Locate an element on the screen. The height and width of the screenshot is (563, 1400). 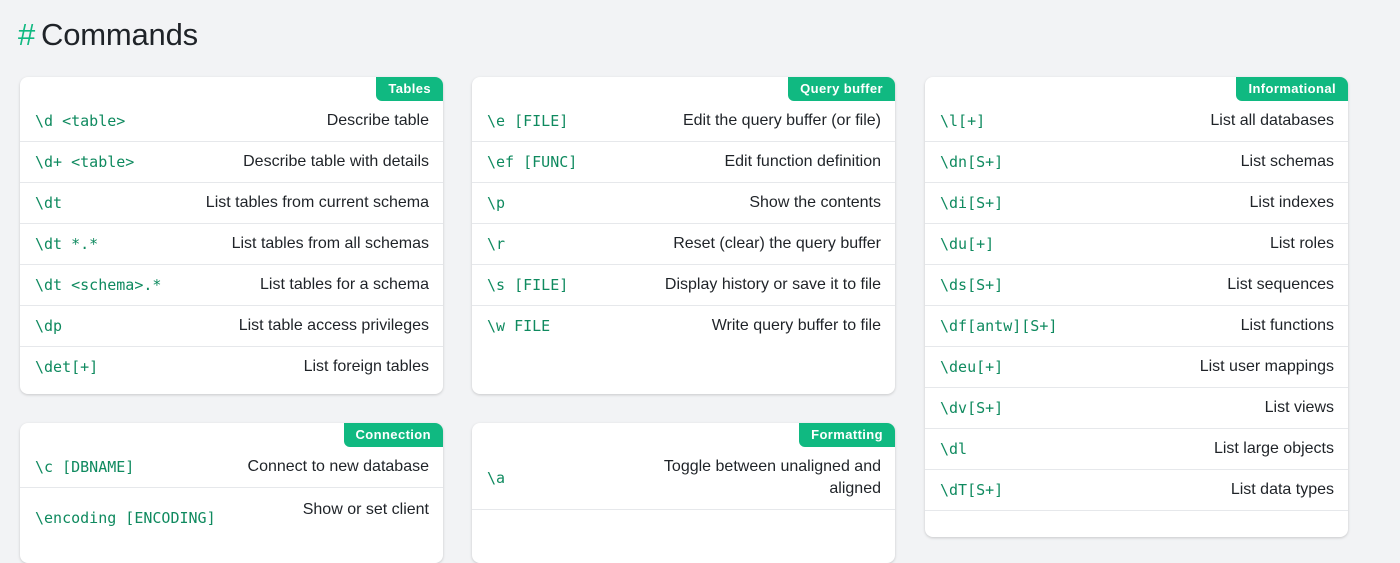
command-row: \ef [FUNC] Edit function definition is located at coordinates (683, 162).